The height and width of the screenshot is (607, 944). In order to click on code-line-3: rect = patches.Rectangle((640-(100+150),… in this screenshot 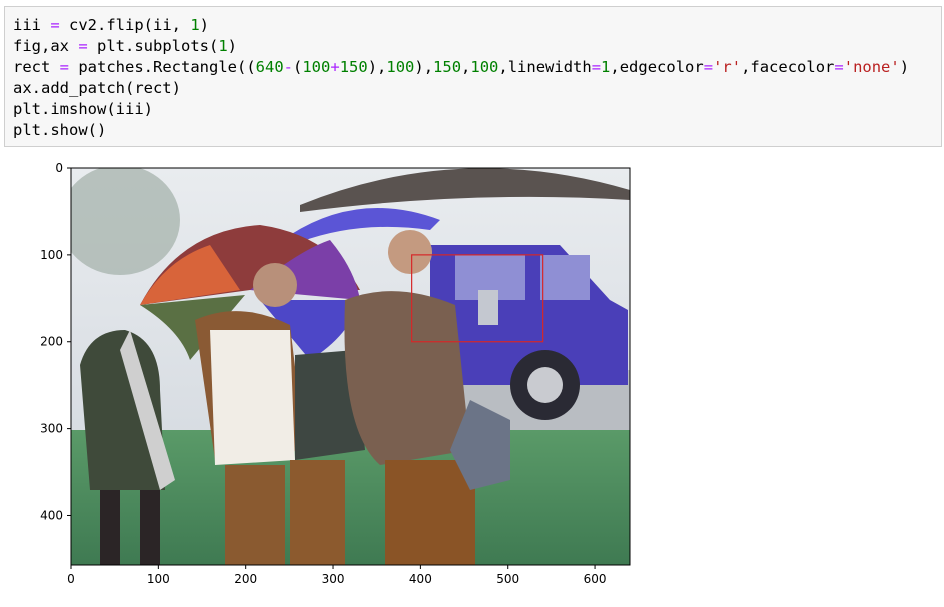, I will do `click(461, 67)`.